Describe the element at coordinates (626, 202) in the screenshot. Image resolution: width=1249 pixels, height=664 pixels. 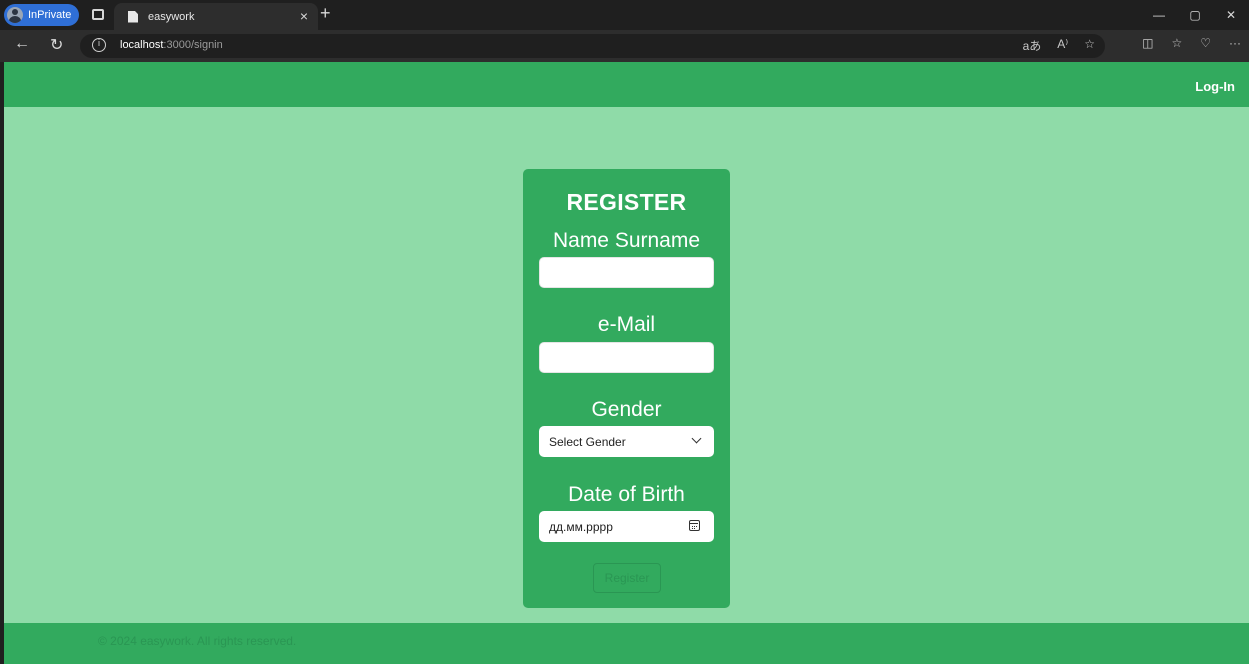
I see `form-title: REGISTER` at that location.